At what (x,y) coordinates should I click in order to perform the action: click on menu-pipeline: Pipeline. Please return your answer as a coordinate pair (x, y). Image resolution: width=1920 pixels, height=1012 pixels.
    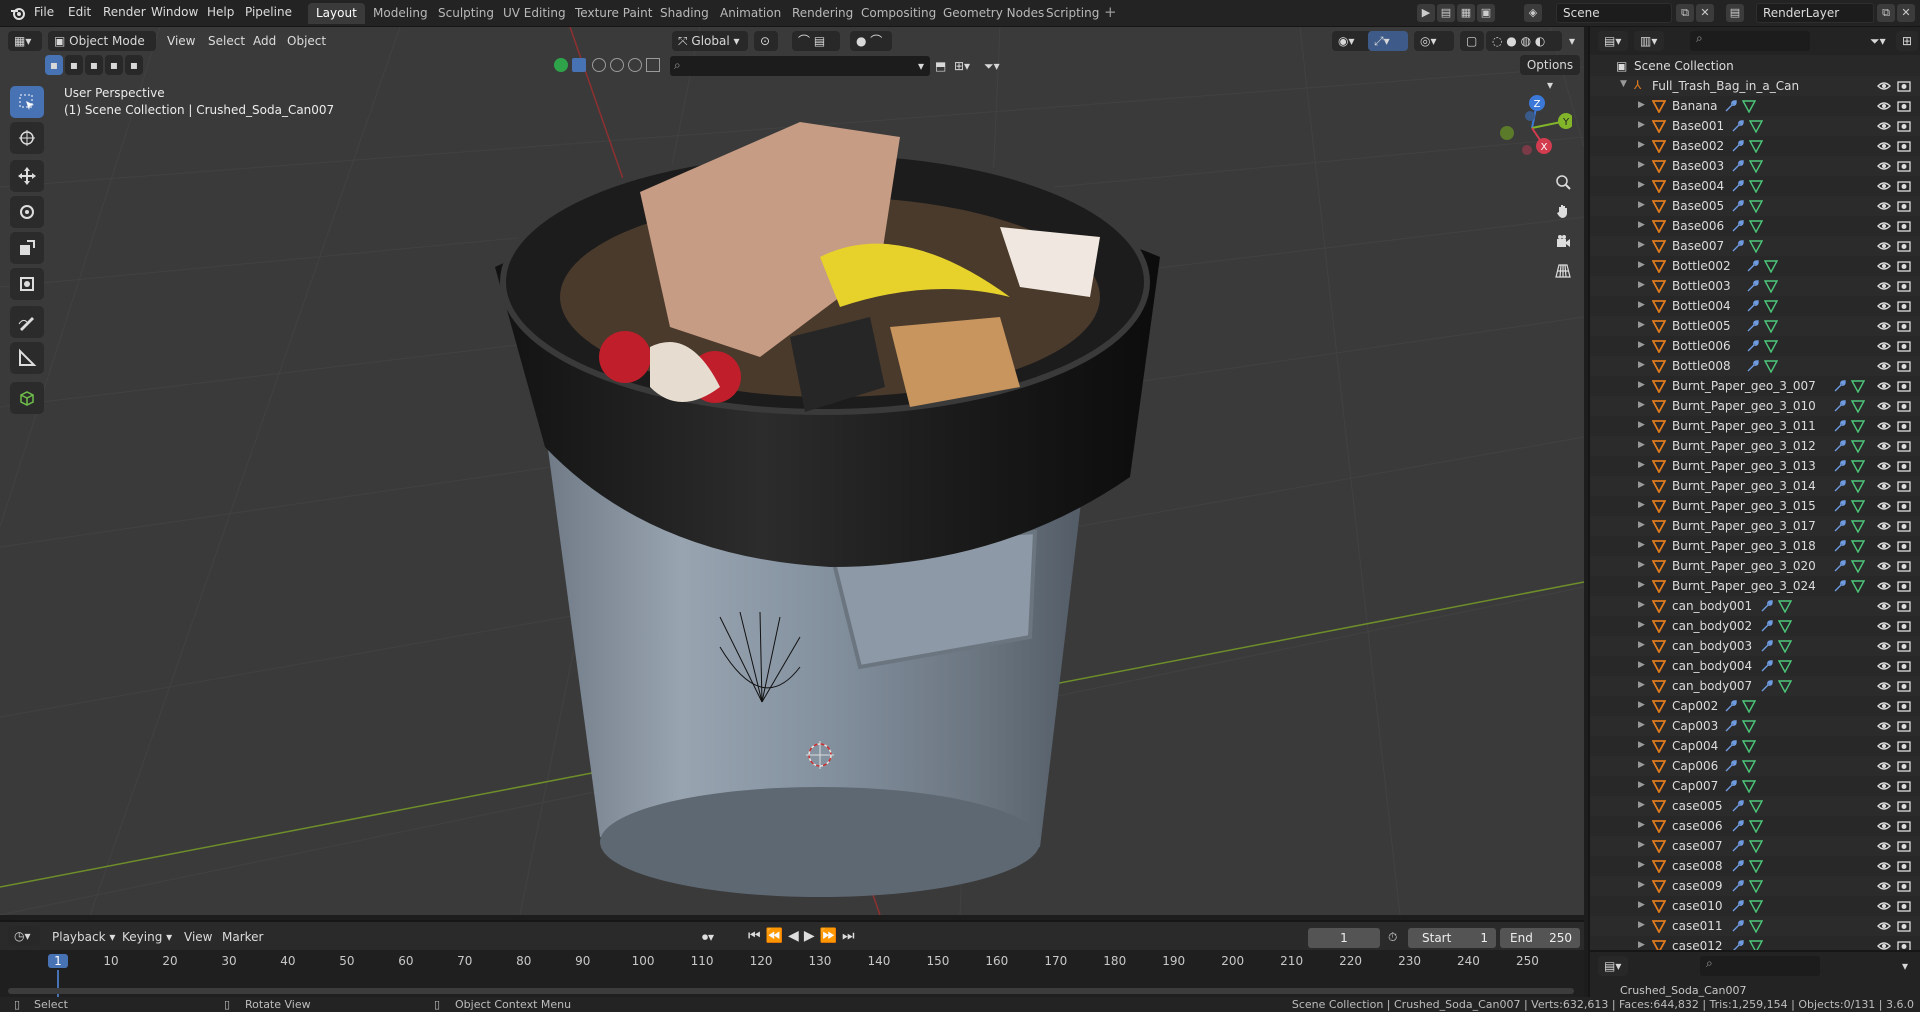
    Looking at the image, I should click on (268, 12).